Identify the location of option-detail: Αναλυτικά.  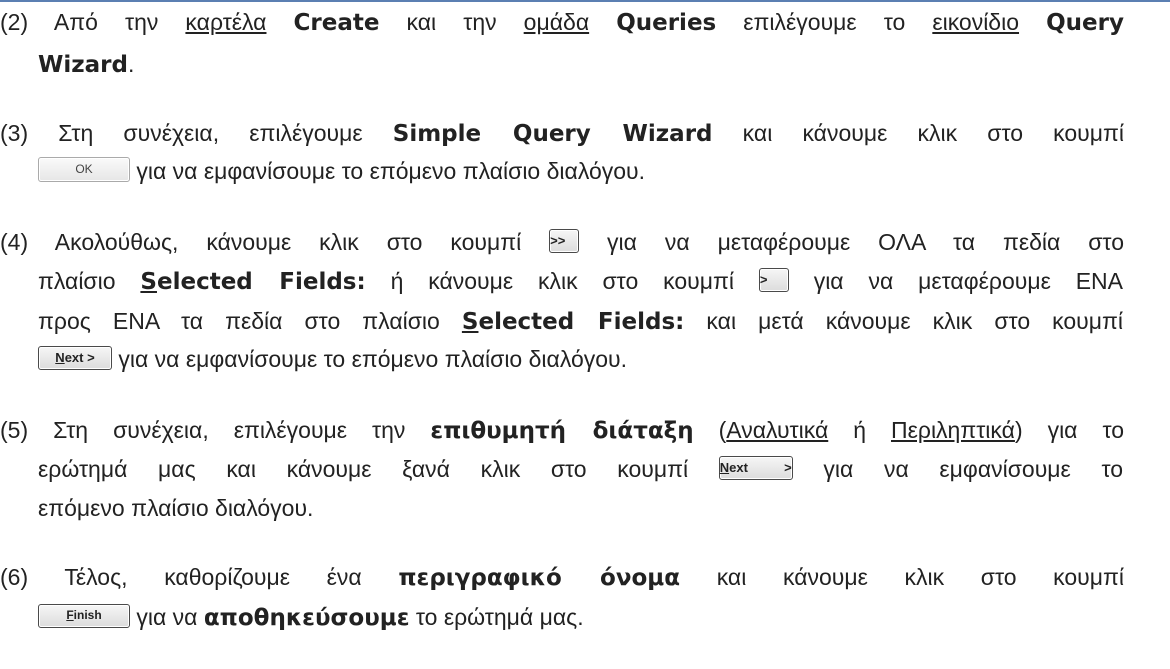
(777, 430).